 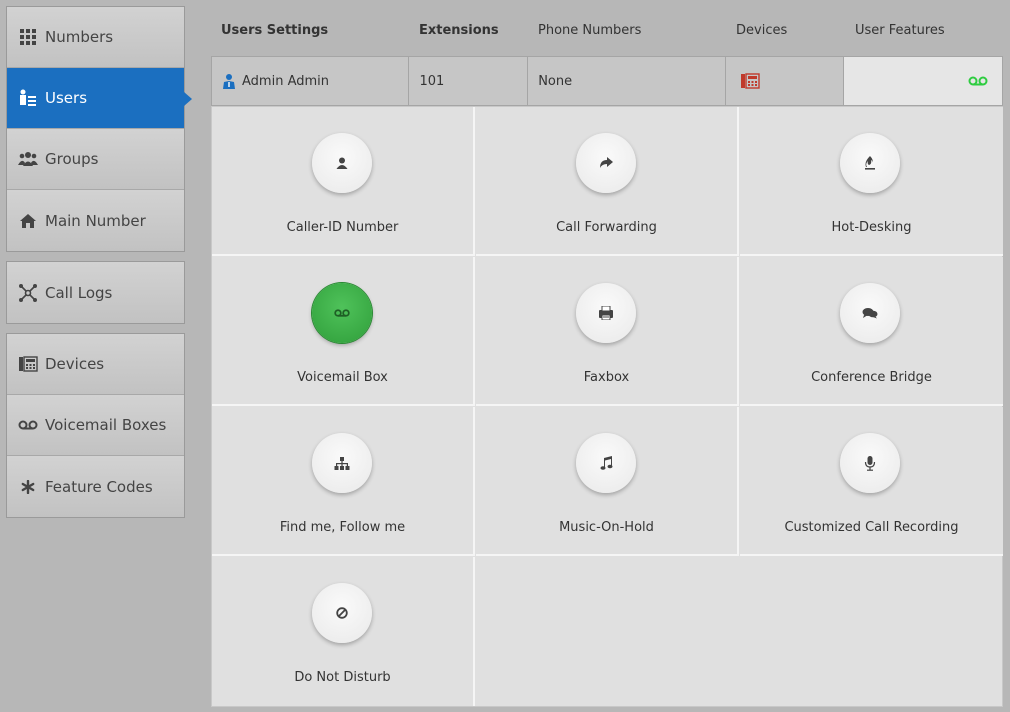 What do you see at coordinates (606, 227) in the screenshot?
I see `feature-label: Call Forwarding` at bounding box center [606, 227].